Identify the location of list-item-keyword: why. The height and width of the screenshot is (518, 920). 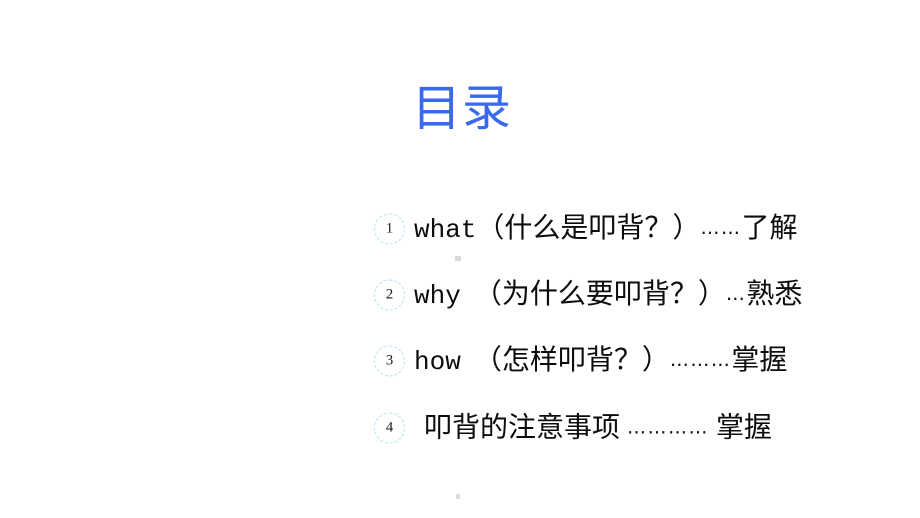
(437, 295).